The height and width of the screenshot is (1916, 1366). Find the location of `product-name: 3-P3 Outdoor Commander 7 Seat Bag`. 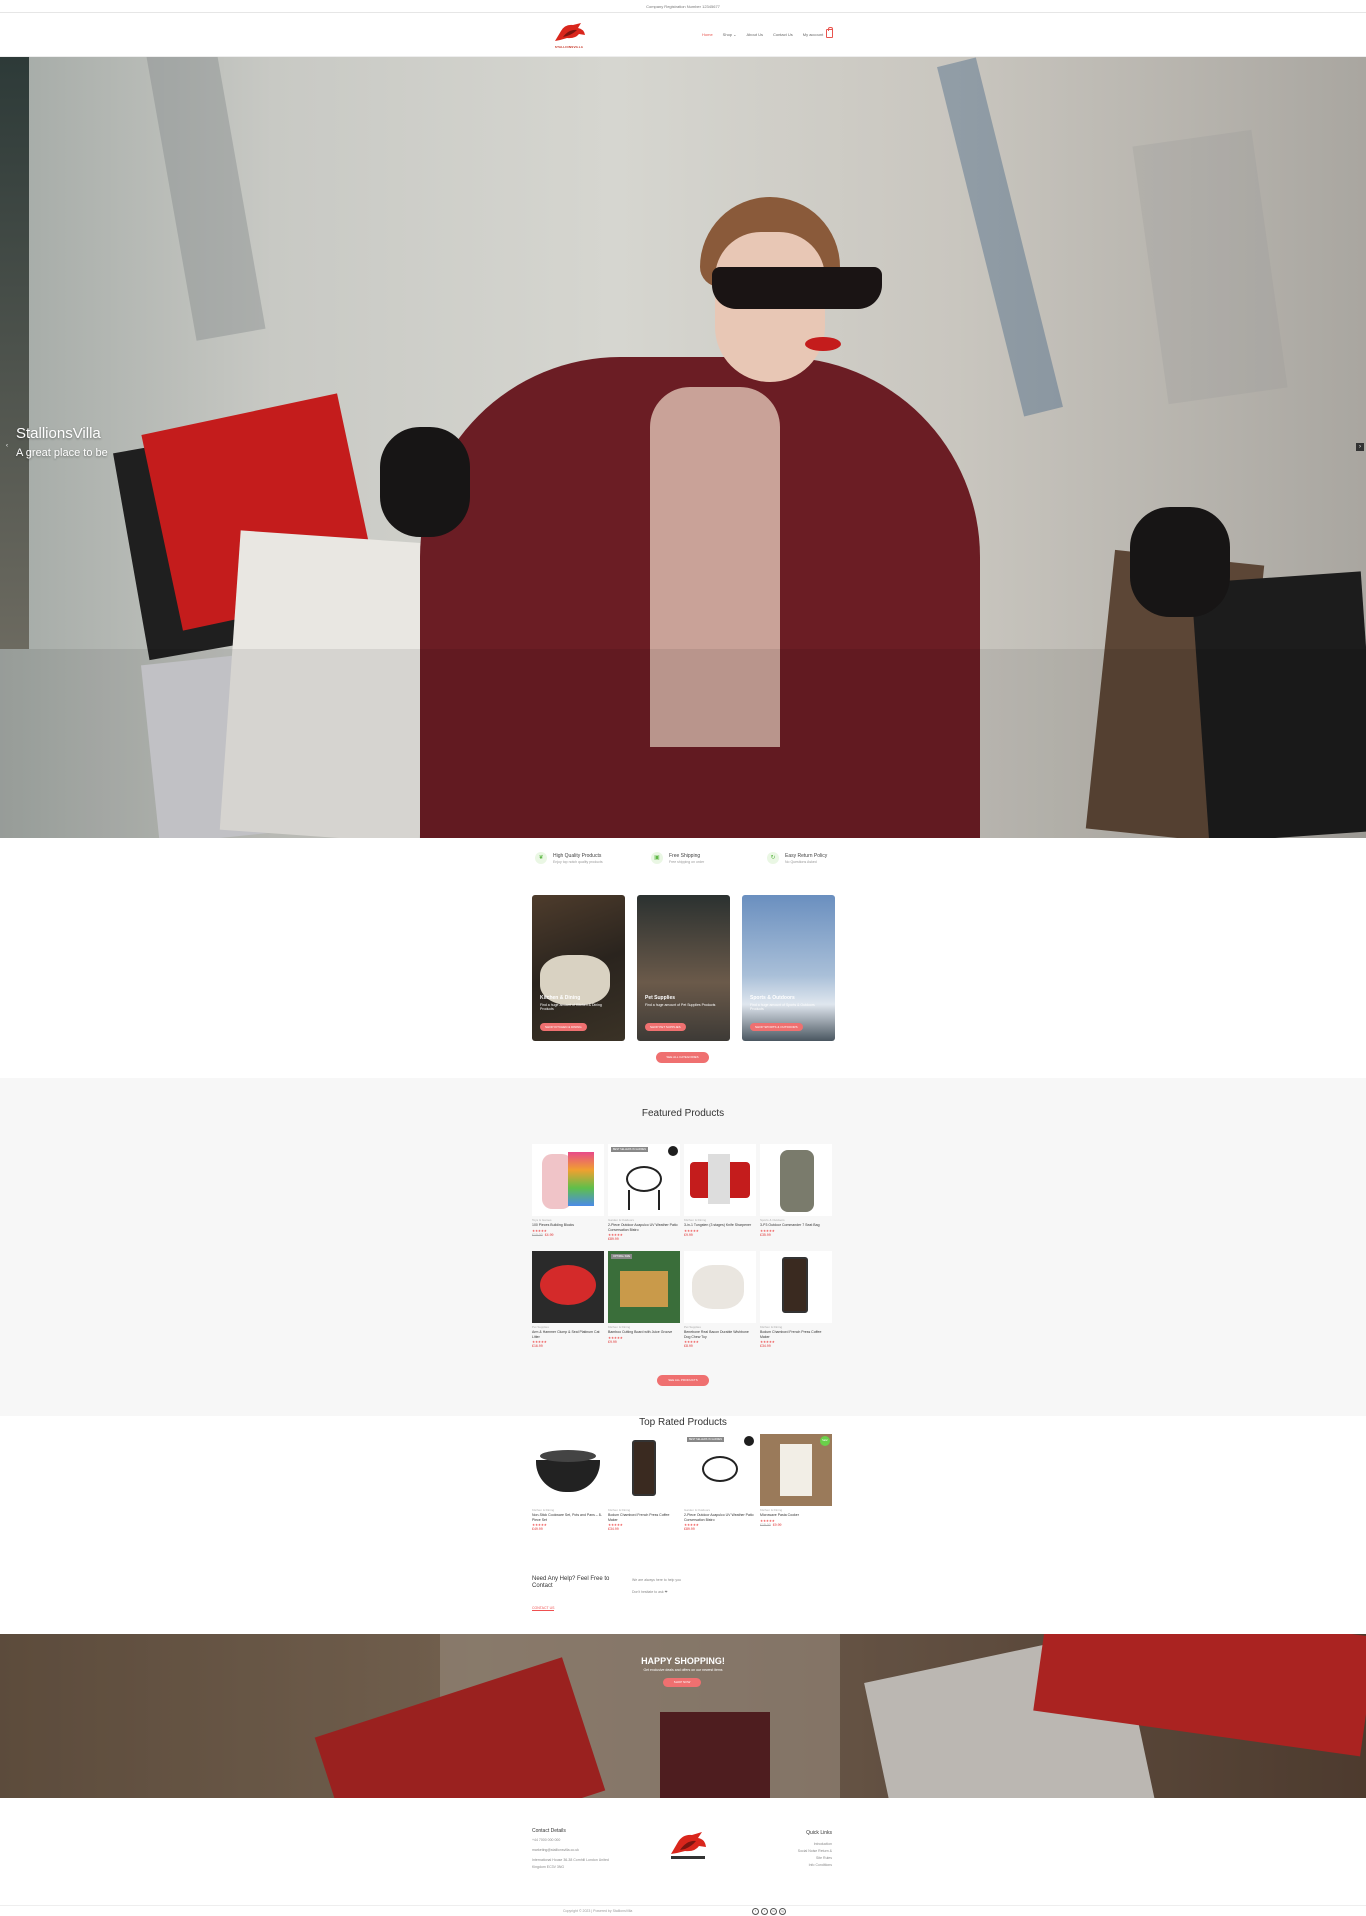

product-name: 3-P3 Outdoor Commander 7 Seat Bag is located at coordinates (796, 1225).